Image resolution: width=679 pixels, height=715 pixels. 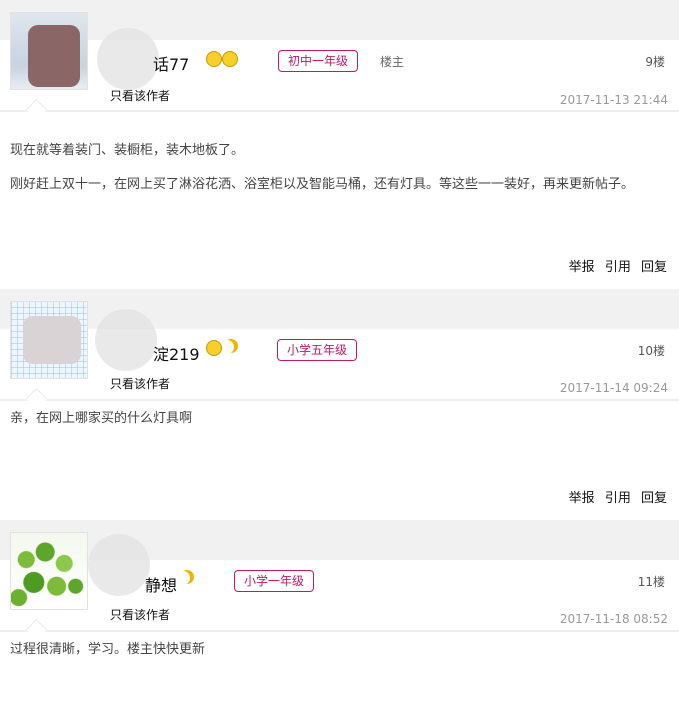 What do you see at coordinates (161, 584) in the screenshot?
I see `username: 静想` at bounding box center [161, 584].